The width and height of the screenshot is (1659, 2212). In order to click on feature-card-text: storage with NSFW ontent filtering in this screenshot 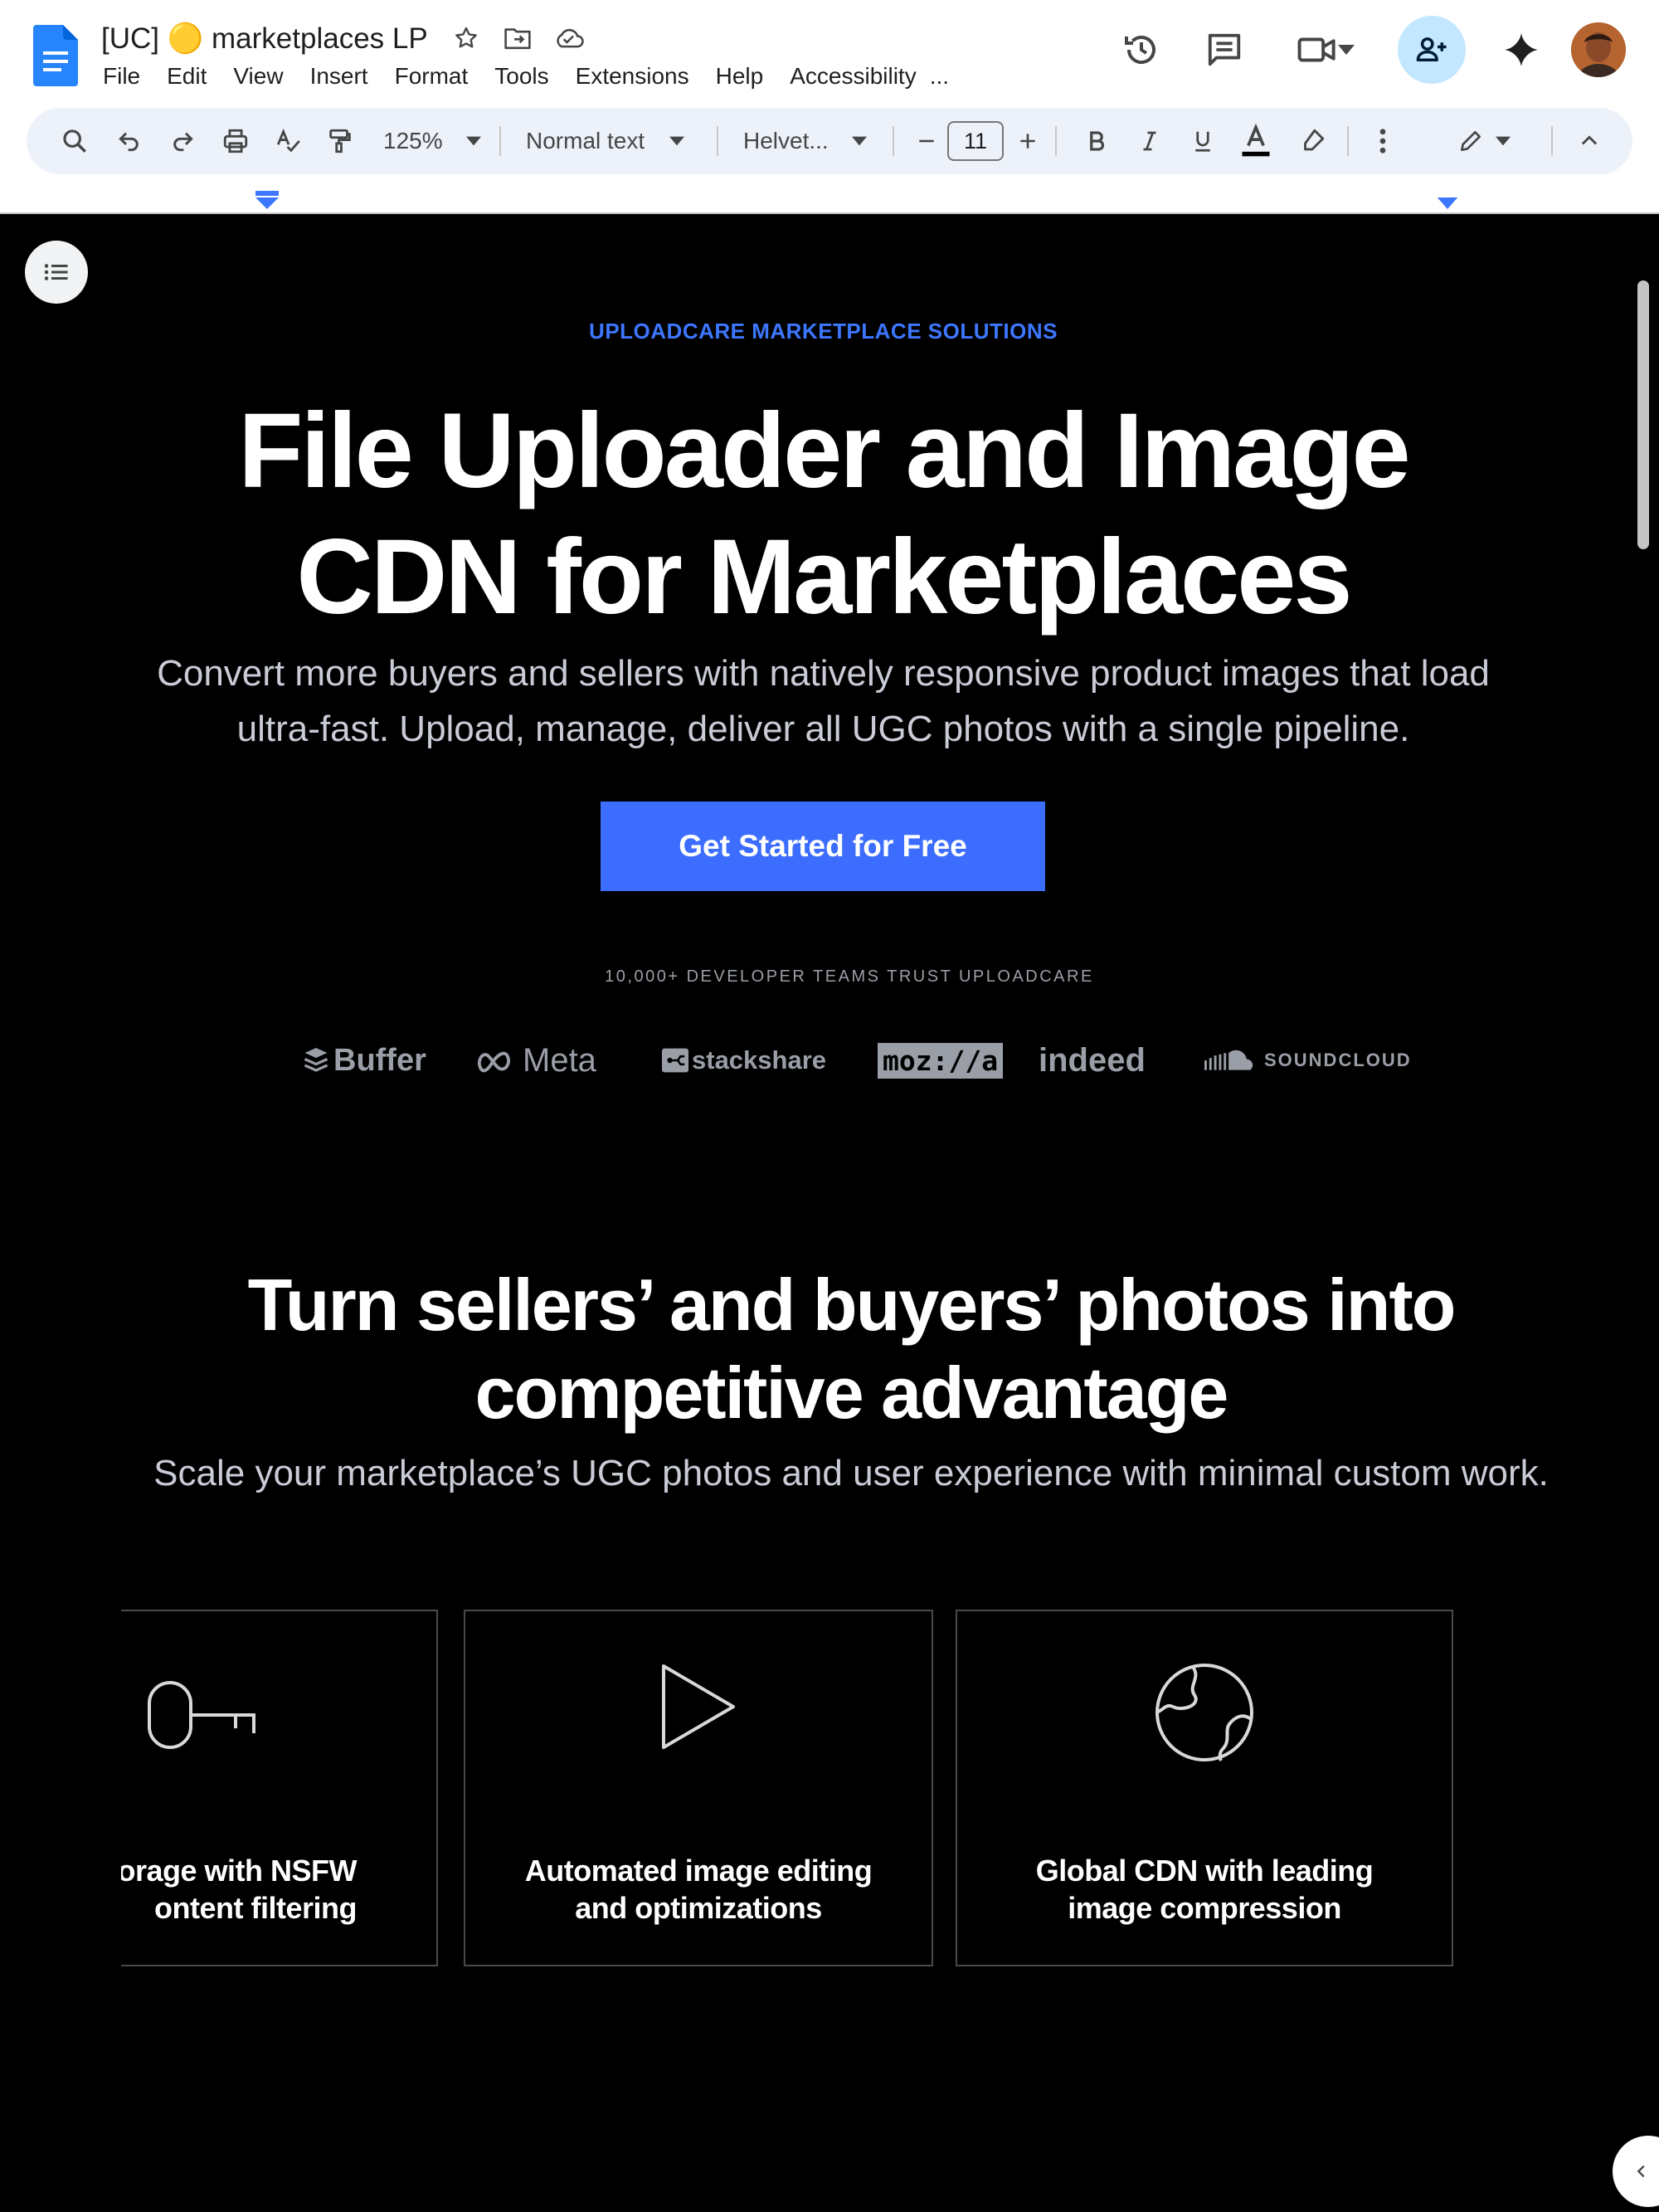, I will do `click(309, 1889)`.